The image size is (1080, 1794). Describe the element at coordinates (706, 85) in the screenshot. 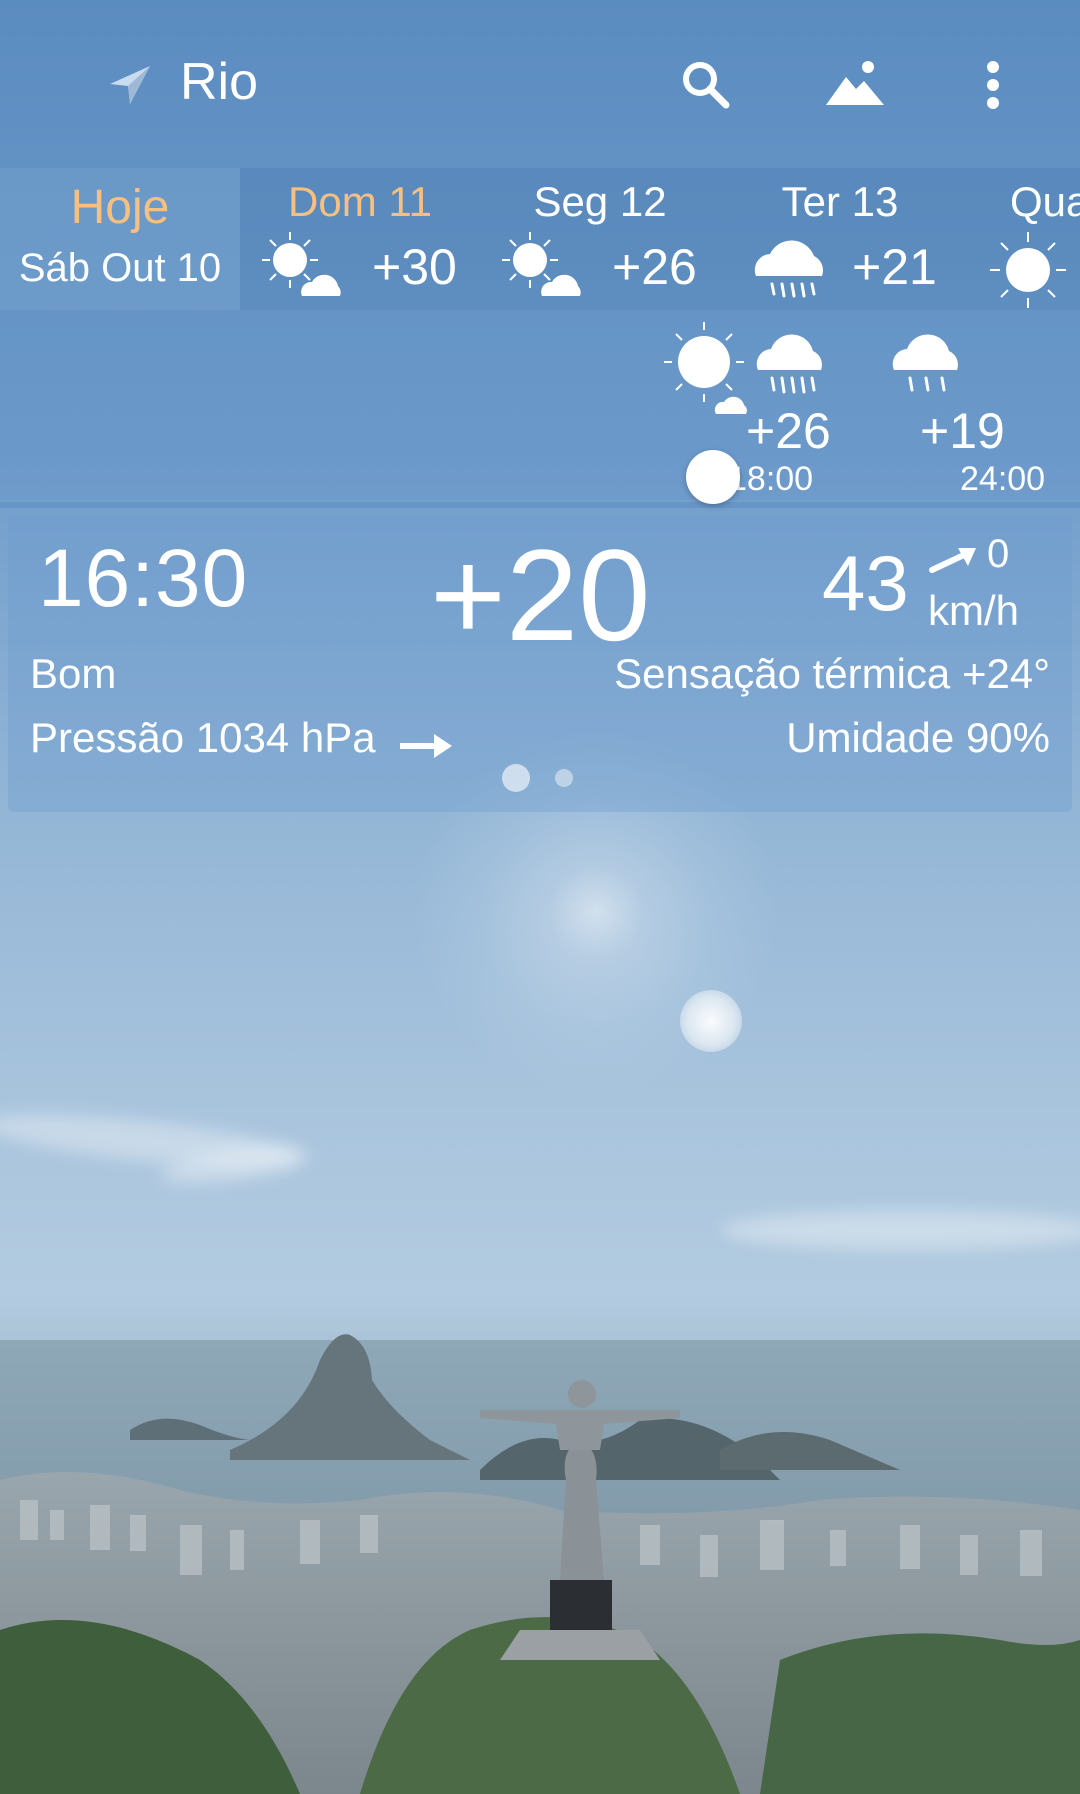

I see `search-icon` at that location.